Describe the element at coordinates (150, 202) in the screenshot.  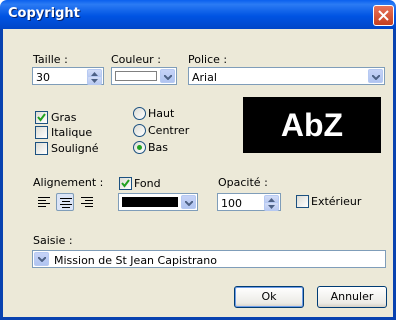
I see `fond-swatch` at that location.